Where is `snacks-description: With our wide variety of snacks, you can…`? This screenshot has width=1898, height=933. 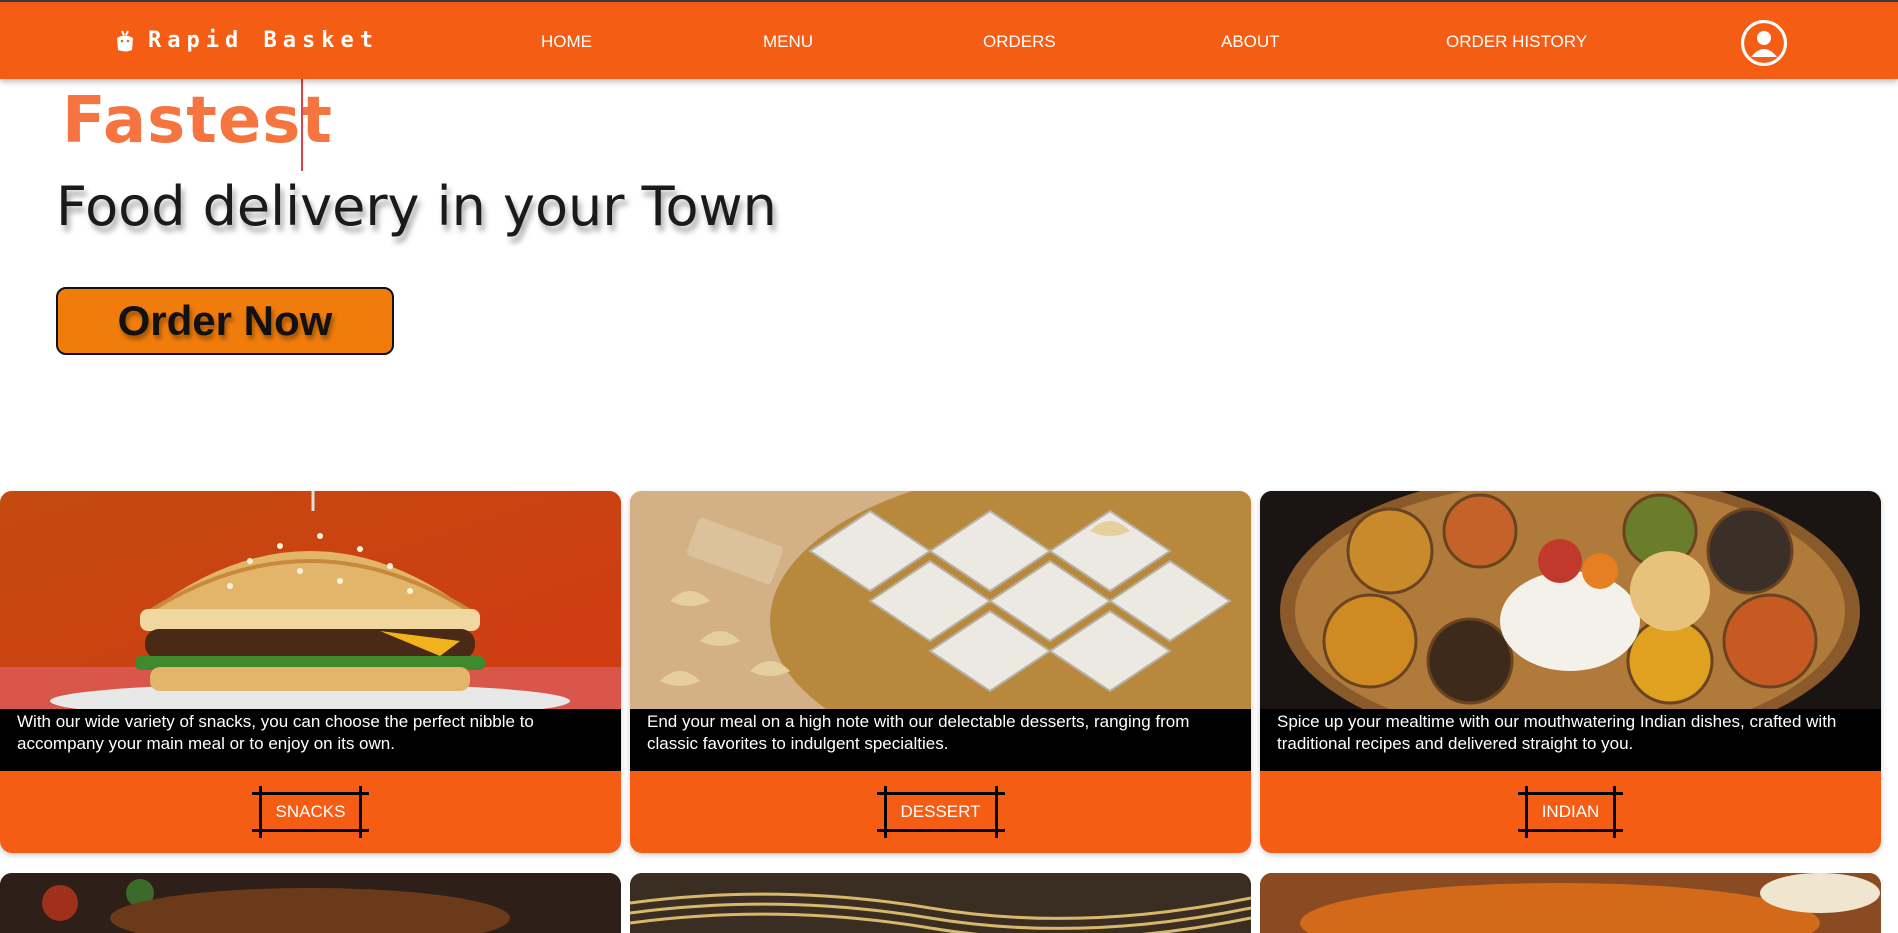
snacks-description: With our wide variety of snacks, you can… is located at coordinates (310, 740).